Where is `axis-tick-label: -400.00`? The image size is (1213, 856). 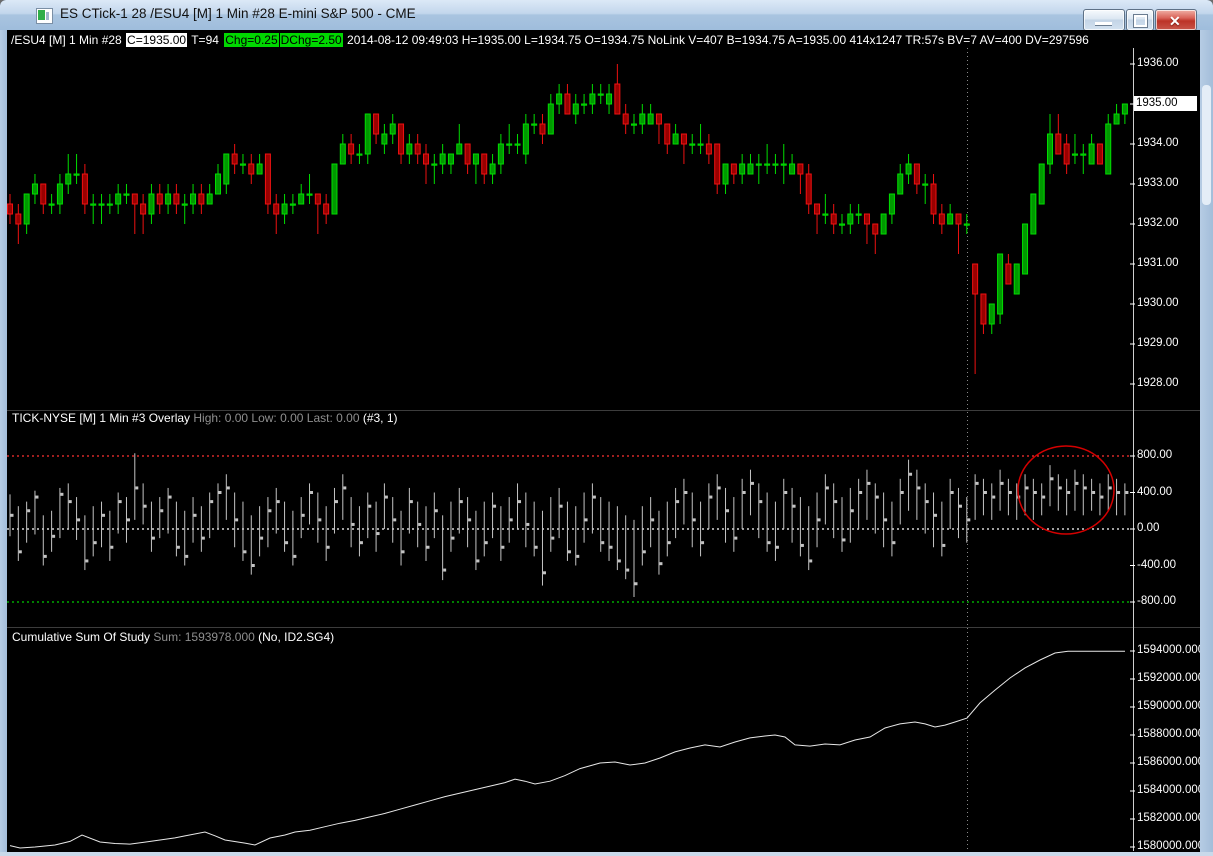 axis-tick-label: -400.00 is located at coordinates (1157, 564).